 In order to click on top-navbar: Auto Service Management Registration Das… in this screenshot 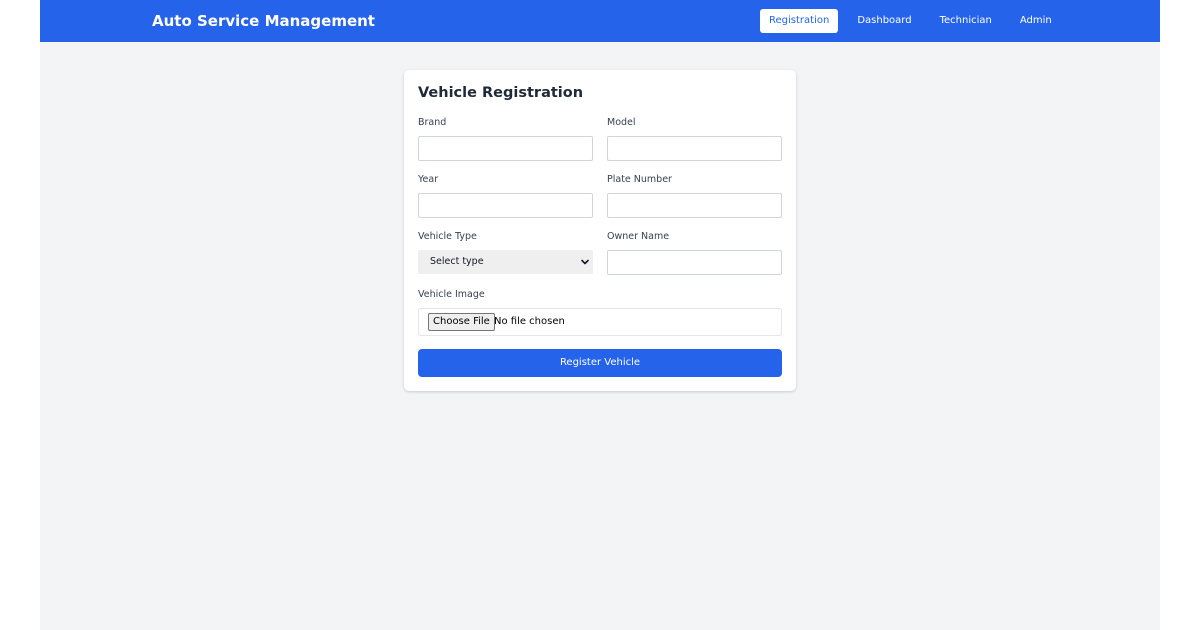, I will do `click(600, 21)`.